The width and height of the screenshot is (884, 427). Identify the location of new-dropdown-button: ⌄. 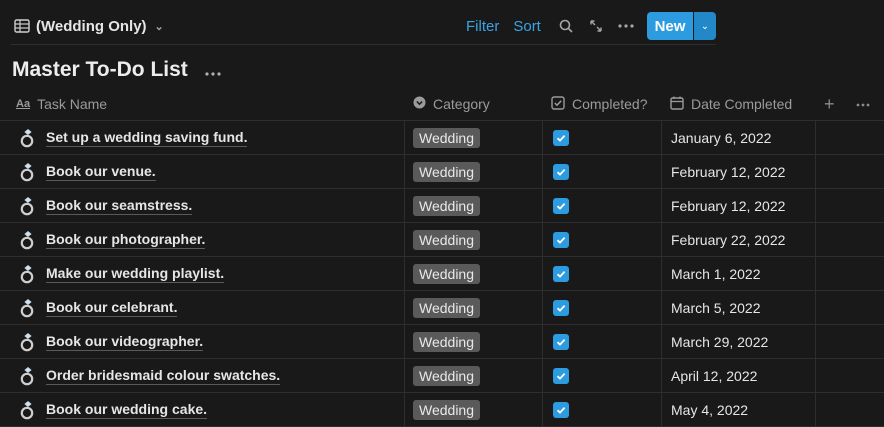
(705, 26).